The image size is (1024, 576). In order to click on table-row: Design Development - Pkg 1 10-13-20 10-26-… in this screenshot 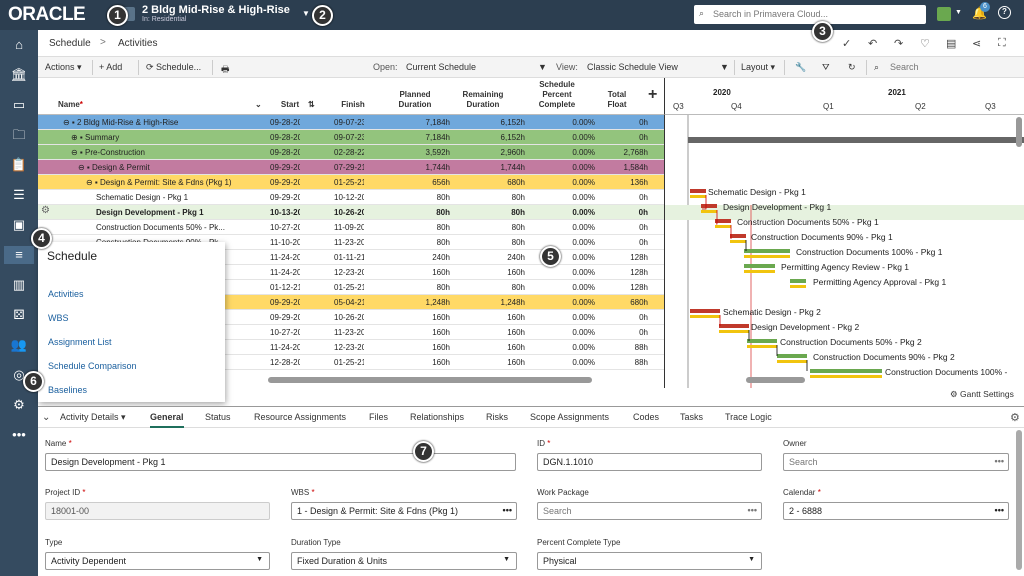, I will do `click(351, 212)`.